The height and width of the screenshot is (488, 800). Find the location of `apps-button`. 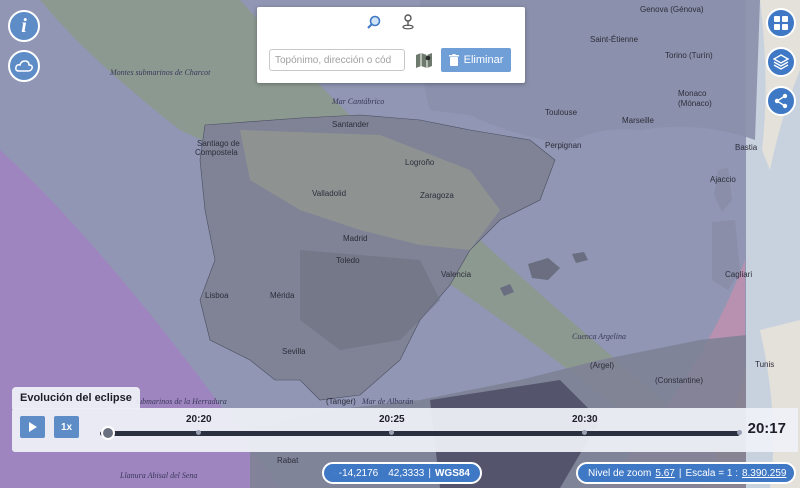

apps-button is located at coordinates (781, 23).